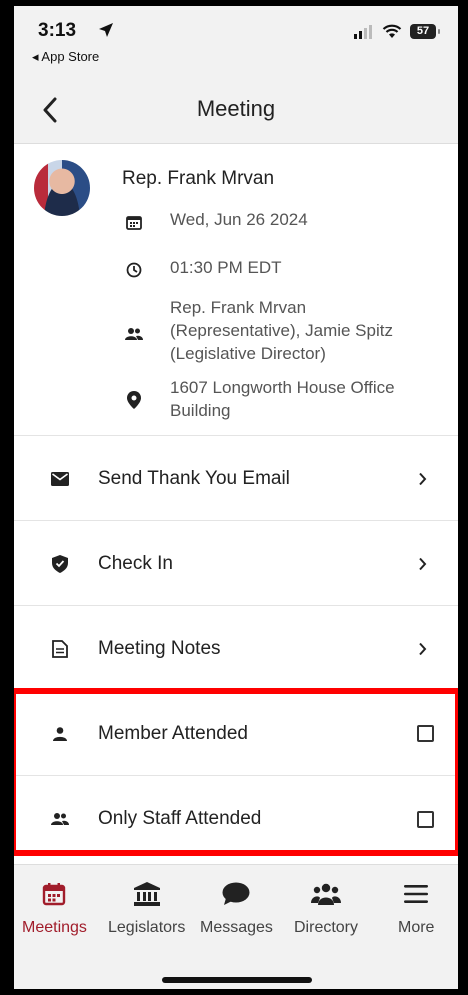  I want to click on system-icons: 57, so click(397, 31).